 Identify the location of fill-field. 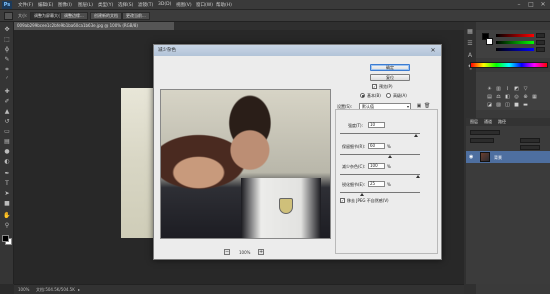
(530, 147).